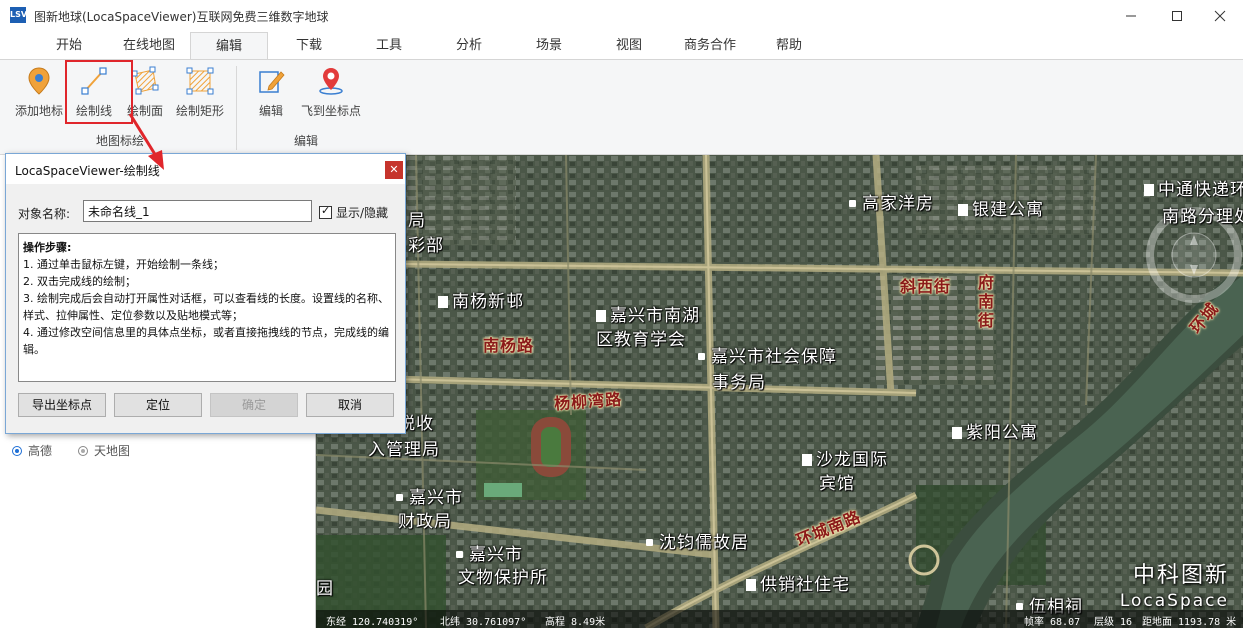 The image size is (1243, 628). I want to click on poi-label: 南杨新邨, so click(481, 302).